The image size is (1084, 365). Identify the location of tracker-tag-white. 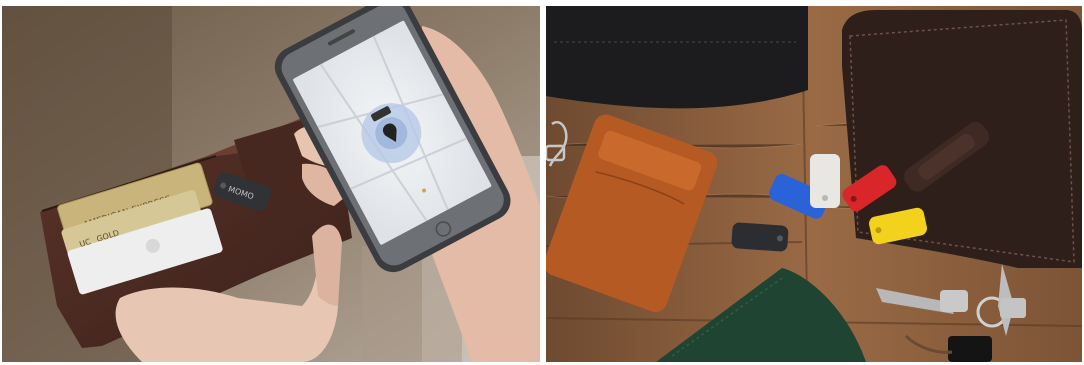
(825, 181).